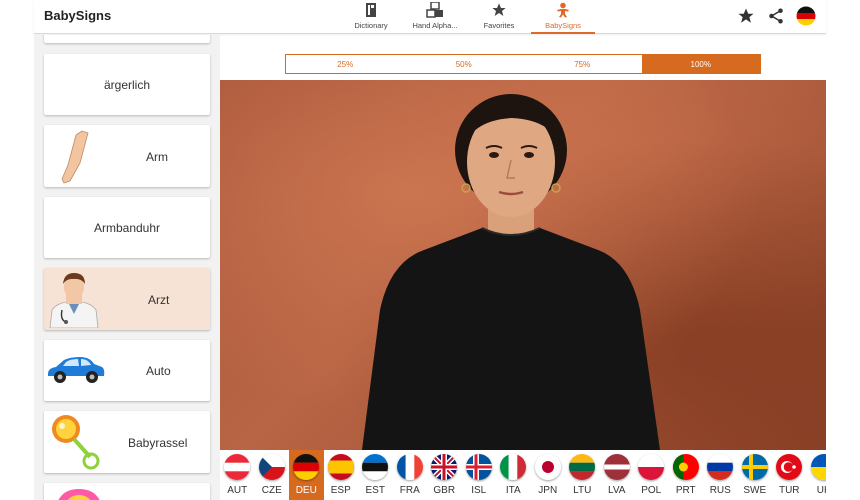 Image resolution: width=860 pixels, height=500 pixels. Describe the element at coordinates (651, 467) in the screenshot. I see `flag-pol-icon` at that location.